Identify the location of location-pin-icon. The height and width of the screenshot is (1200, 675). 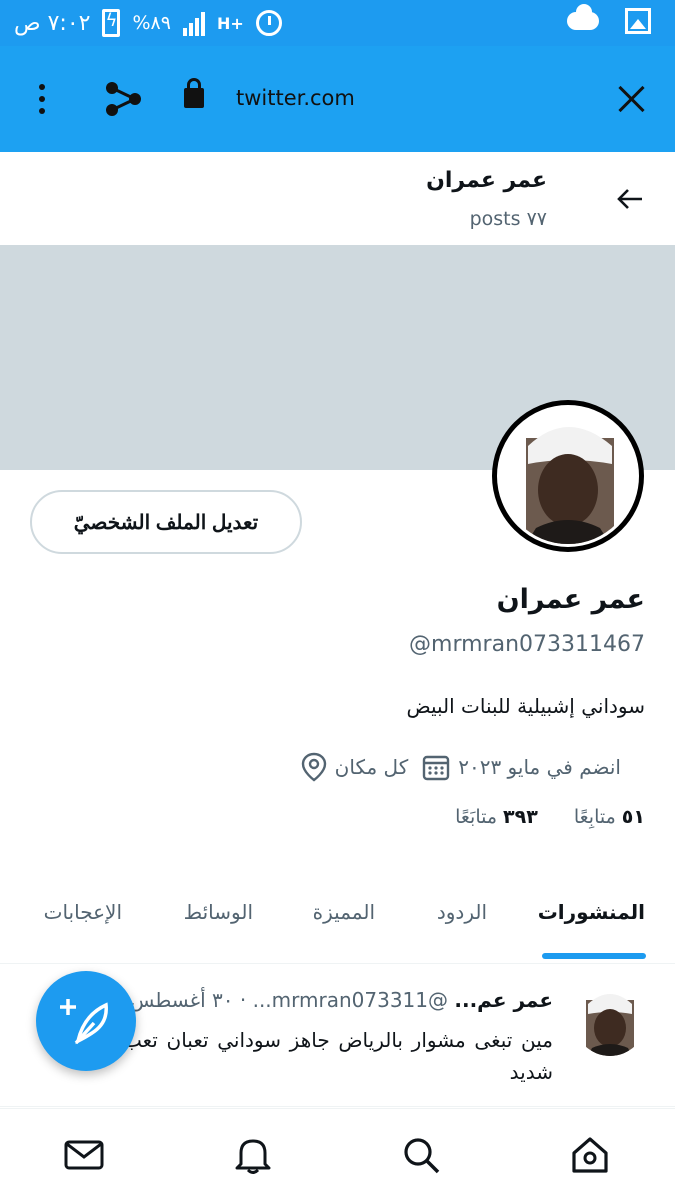
(313, 767).